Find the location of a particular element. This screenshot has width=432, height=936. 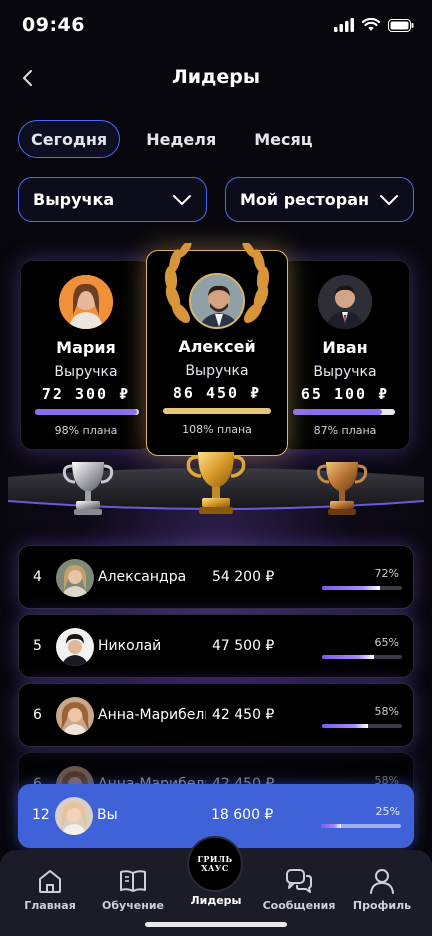

signal-icon is located at coordinates (344, 25).